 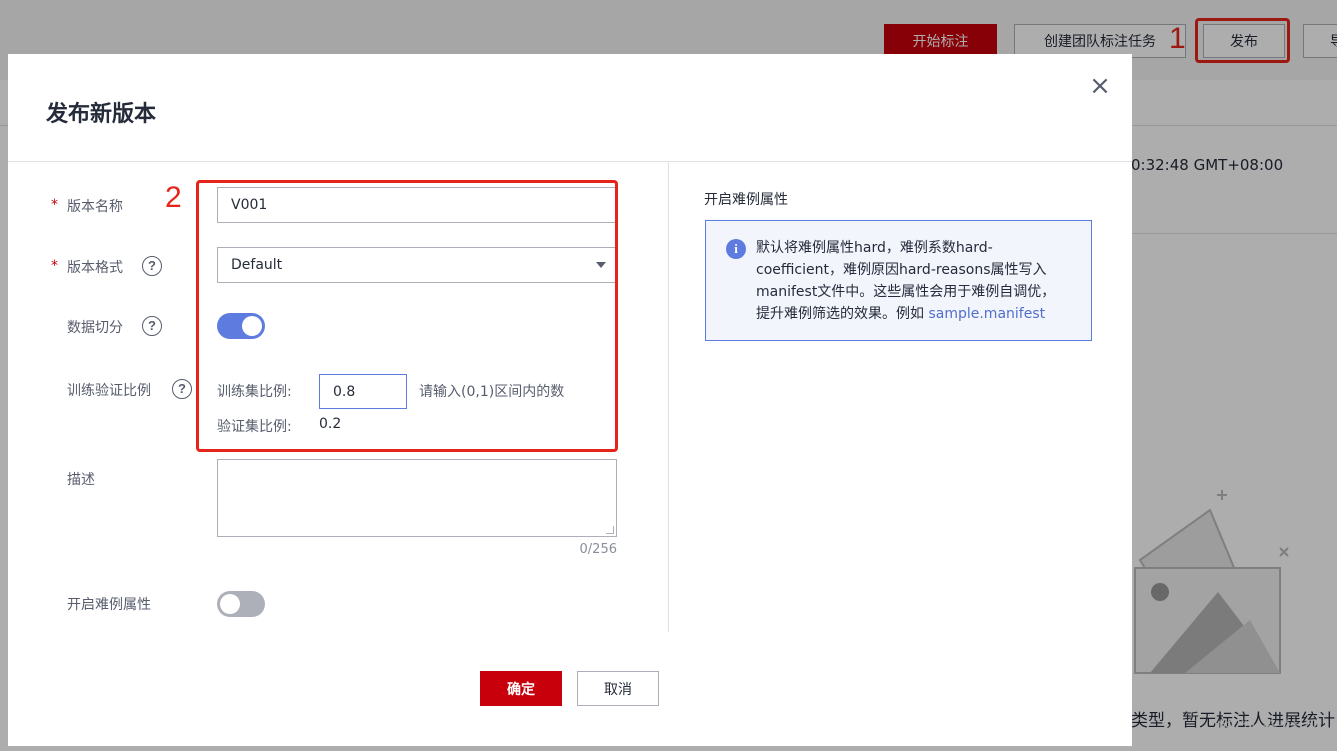 What do you see at coordinates (95, 268) in the screenshot?
I see `version-format-label-text: 版本格式` at bounding box center [95, 268].